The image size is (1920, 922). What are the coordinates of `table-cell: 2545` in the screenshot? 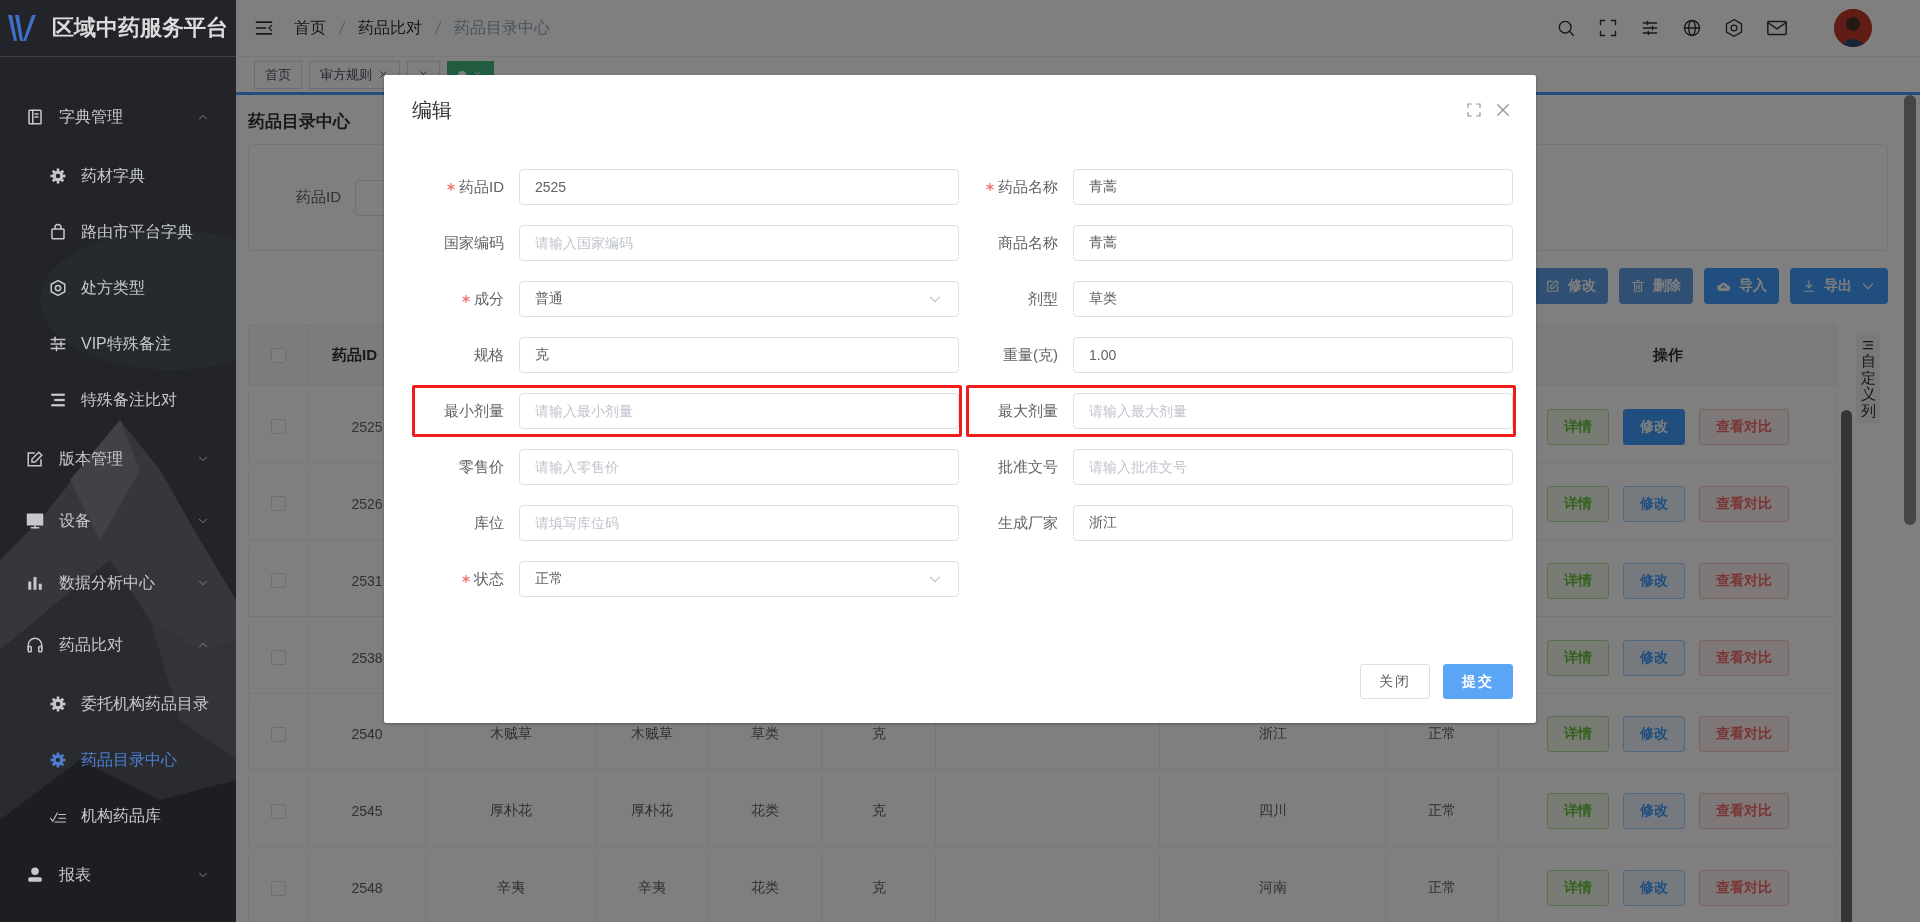 It's located at (367, 812).